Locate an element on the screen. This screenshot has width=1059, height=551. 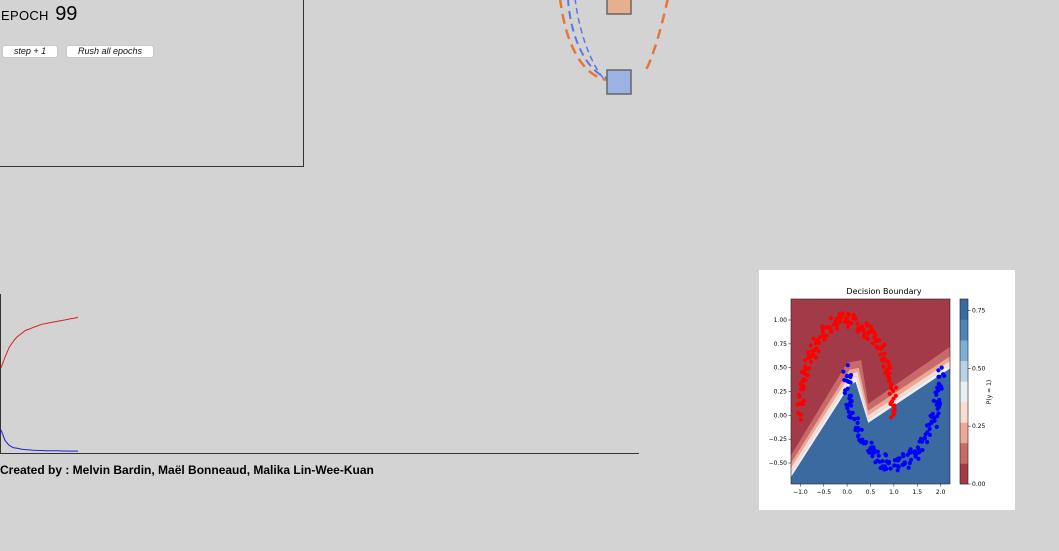
y-tick-label: 0.00 is located at coordinates (781, 415).